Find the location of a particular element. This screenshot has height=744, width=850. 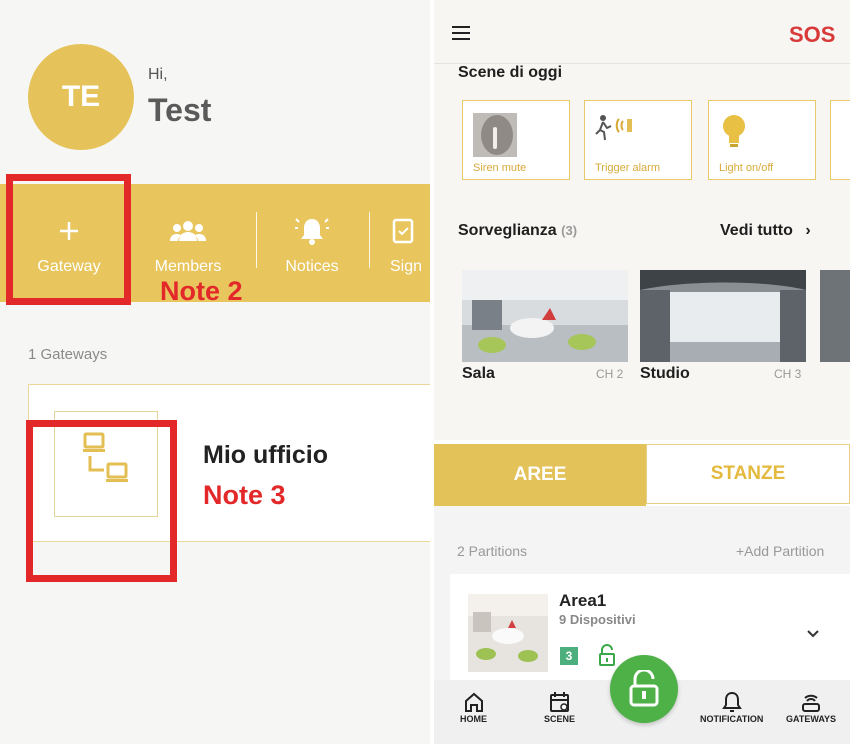

see-all-label: Vedi tutto is located at coordinates (756, 230).